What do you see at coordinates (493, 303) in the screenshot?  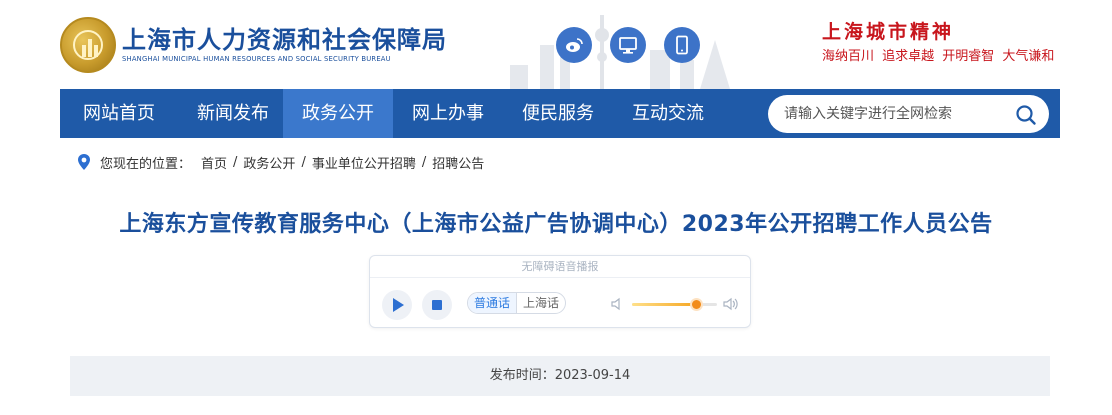 I see `dialect-mandarin-option: 普通话` at bounding box center [493, 303].